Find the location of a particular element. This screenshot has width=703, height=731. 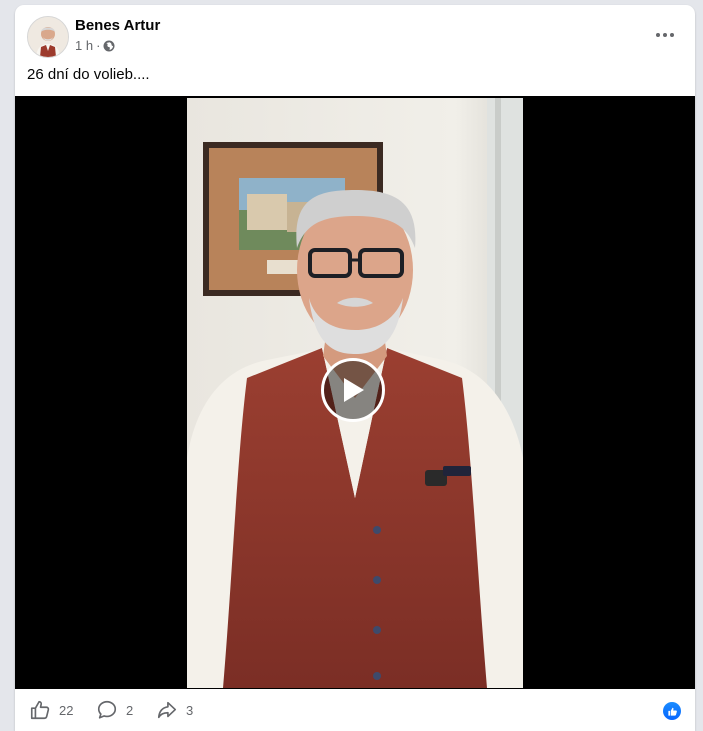

like-reaction-icon is located at coordinates (672, 711).